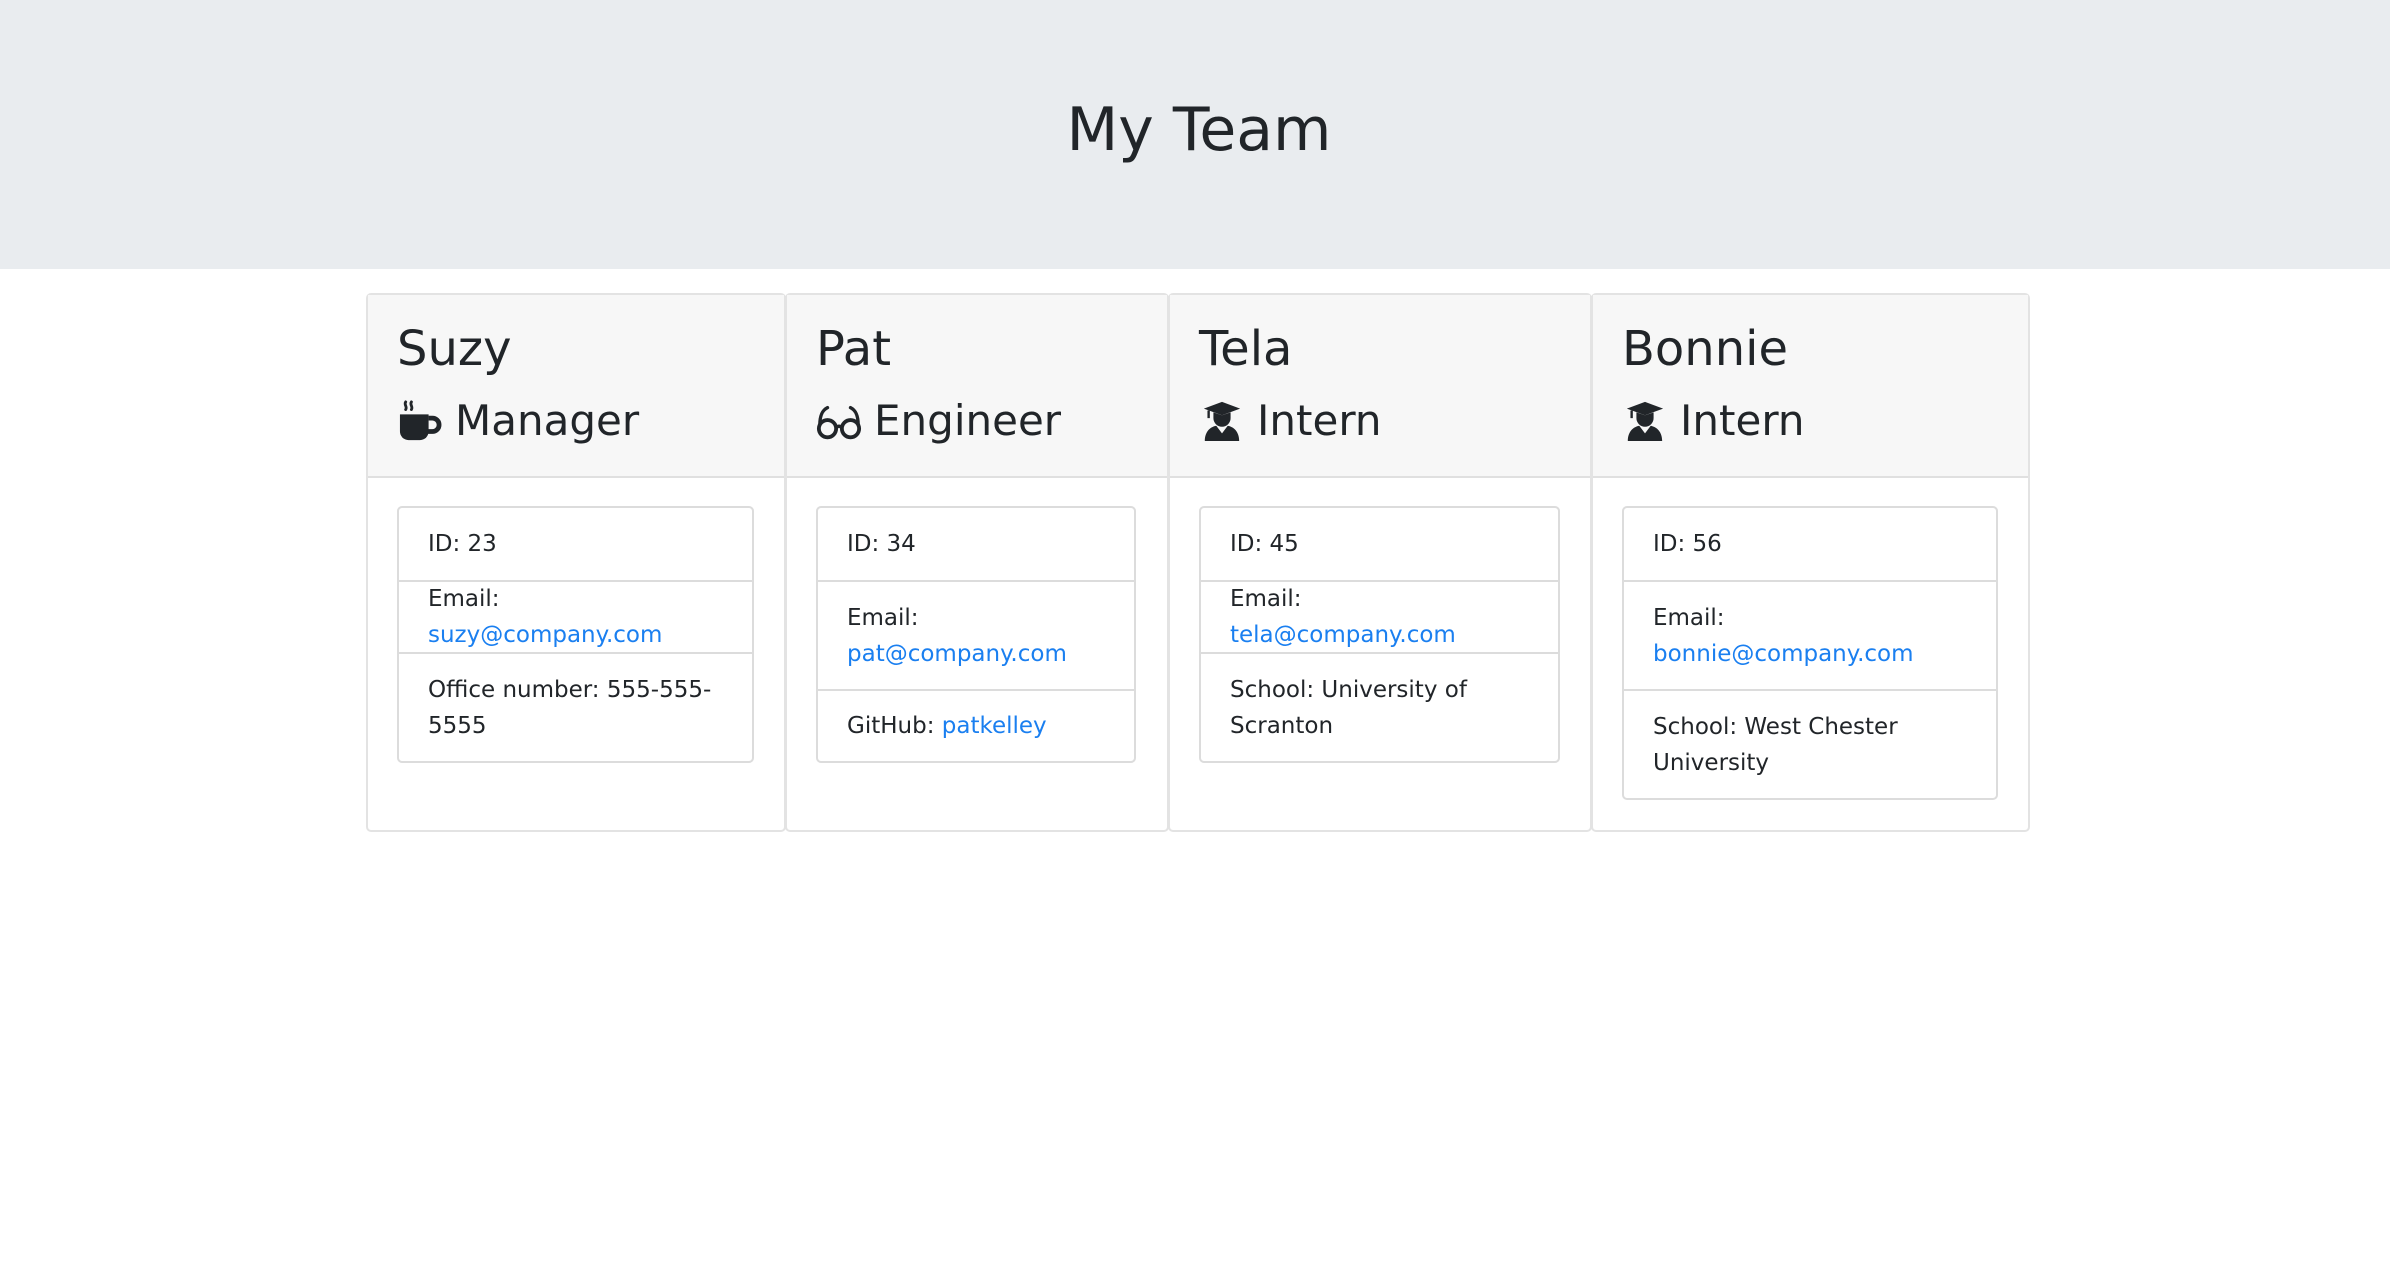  What do you see at coordinates (968, 420) in the screenshot?
I see `role-label: Engineer` at bounding box center [968, 420].